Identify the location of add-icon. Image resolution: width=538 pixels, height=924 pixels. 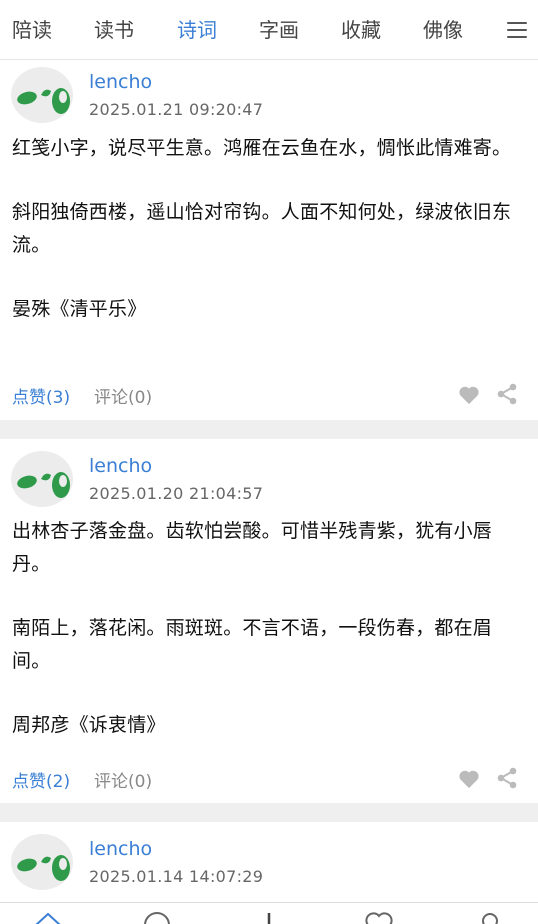
(269, 917).